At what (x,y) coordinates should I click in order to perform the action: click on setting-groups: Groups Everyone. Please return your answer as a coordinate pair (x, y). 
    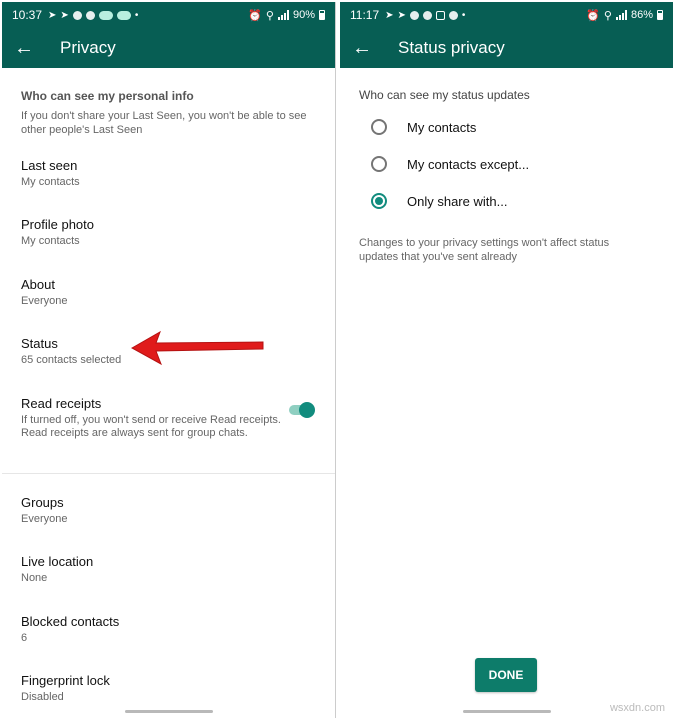
    Looking at the image, I should click on (168, 513).